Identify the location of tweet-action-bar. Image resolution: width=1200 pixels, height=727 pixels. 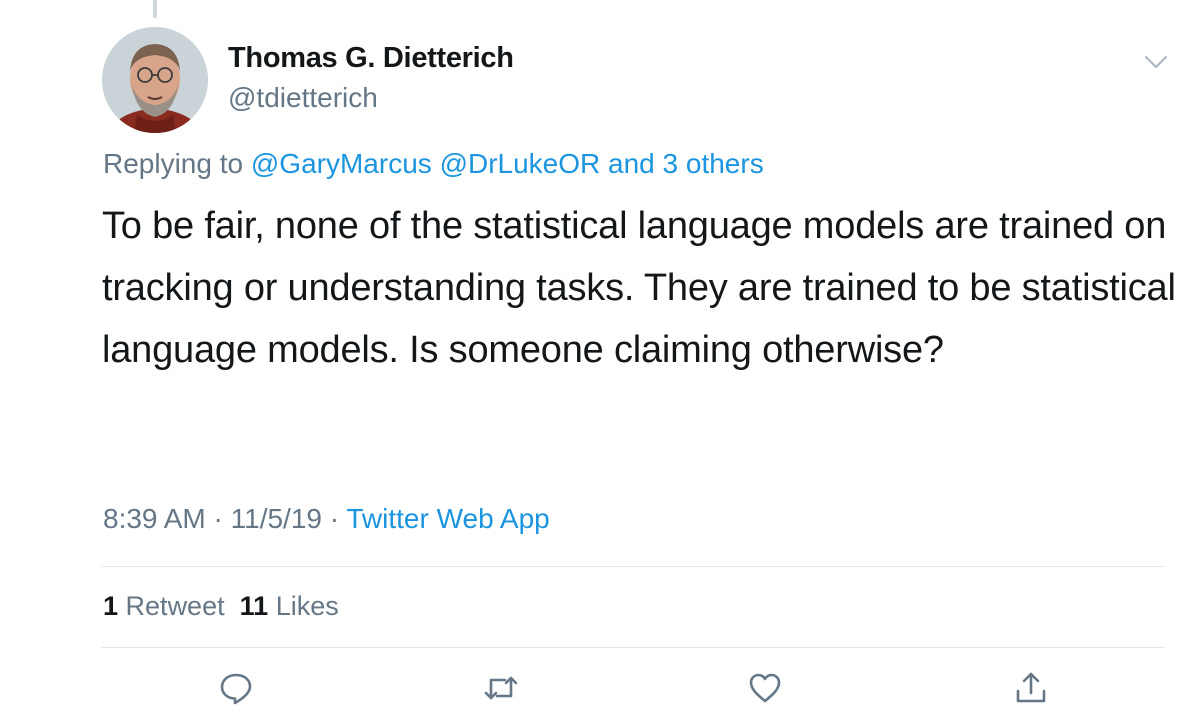
(600, 690).